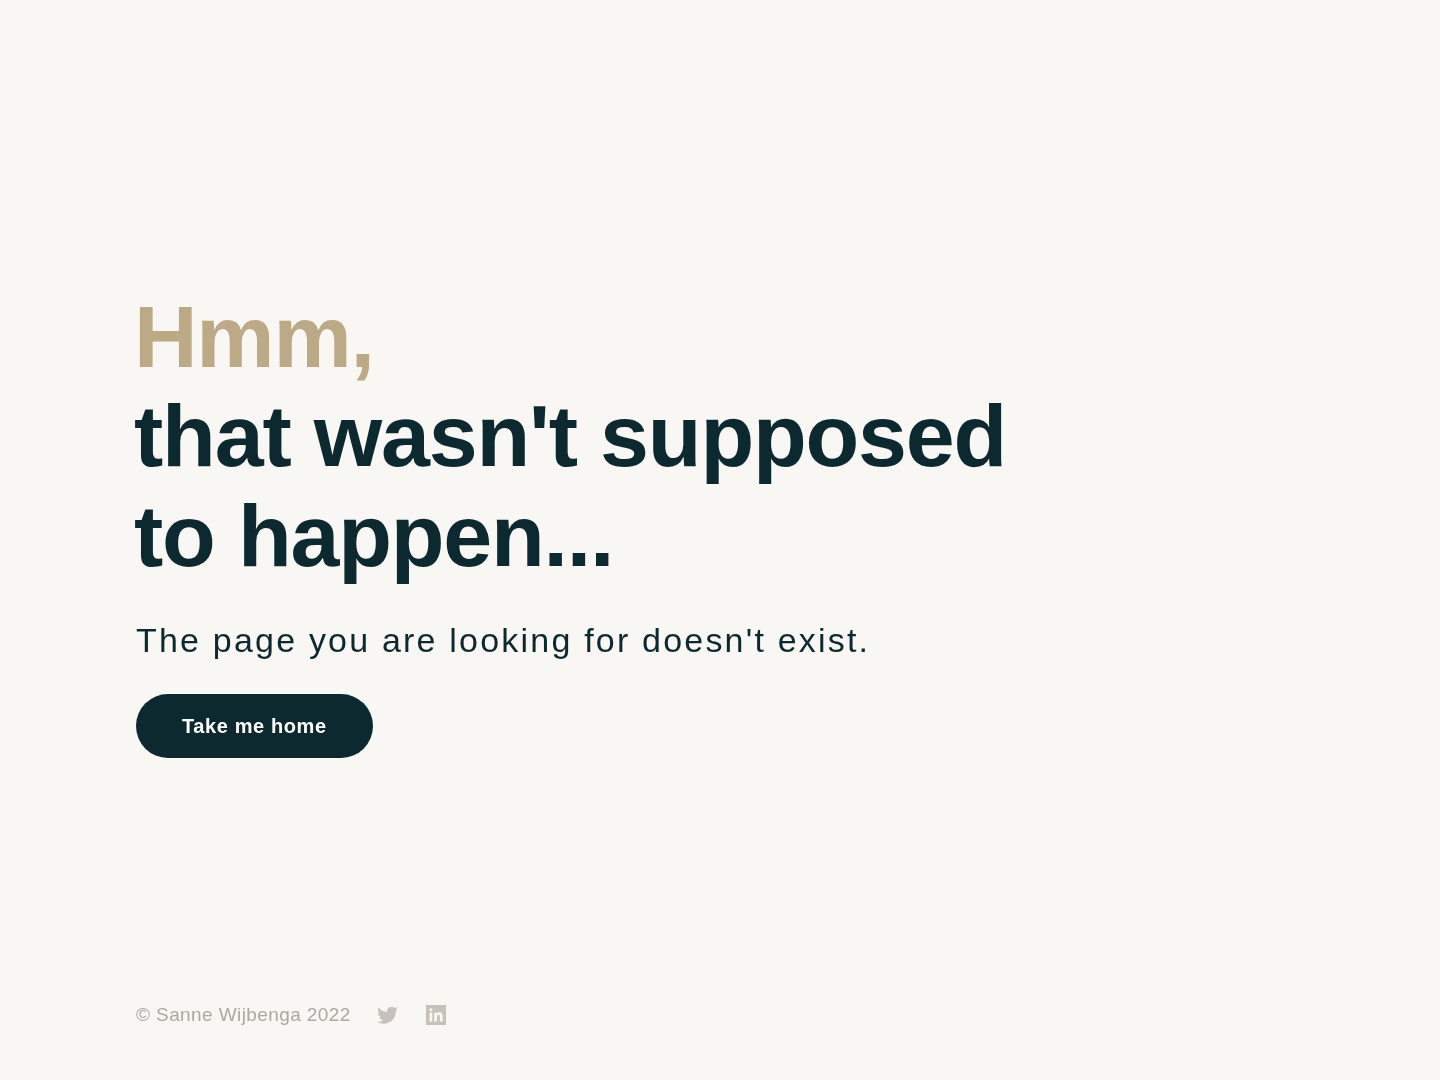  What do you see at coordinates (254, 726) in the screenshot?
I see `home-button: Take me home` at bounding box center [254, 726].